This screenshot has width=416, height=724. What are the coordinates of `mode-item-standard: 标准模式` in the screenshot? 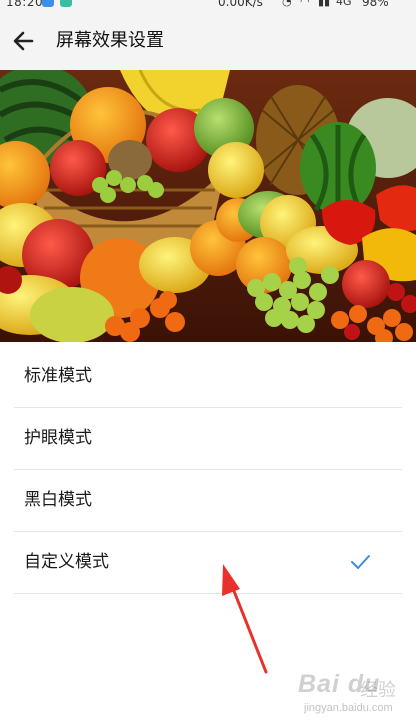 It's located at (208, 377).